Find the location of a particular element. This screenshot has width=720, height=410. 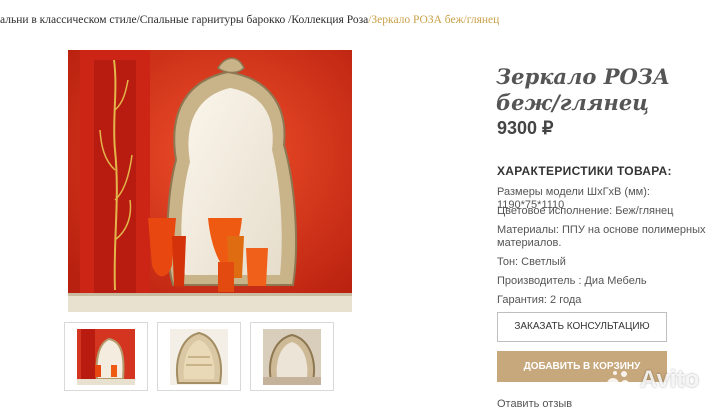

spec-warranty: Гарантия: 2 года is located at coordinates (539, 300).